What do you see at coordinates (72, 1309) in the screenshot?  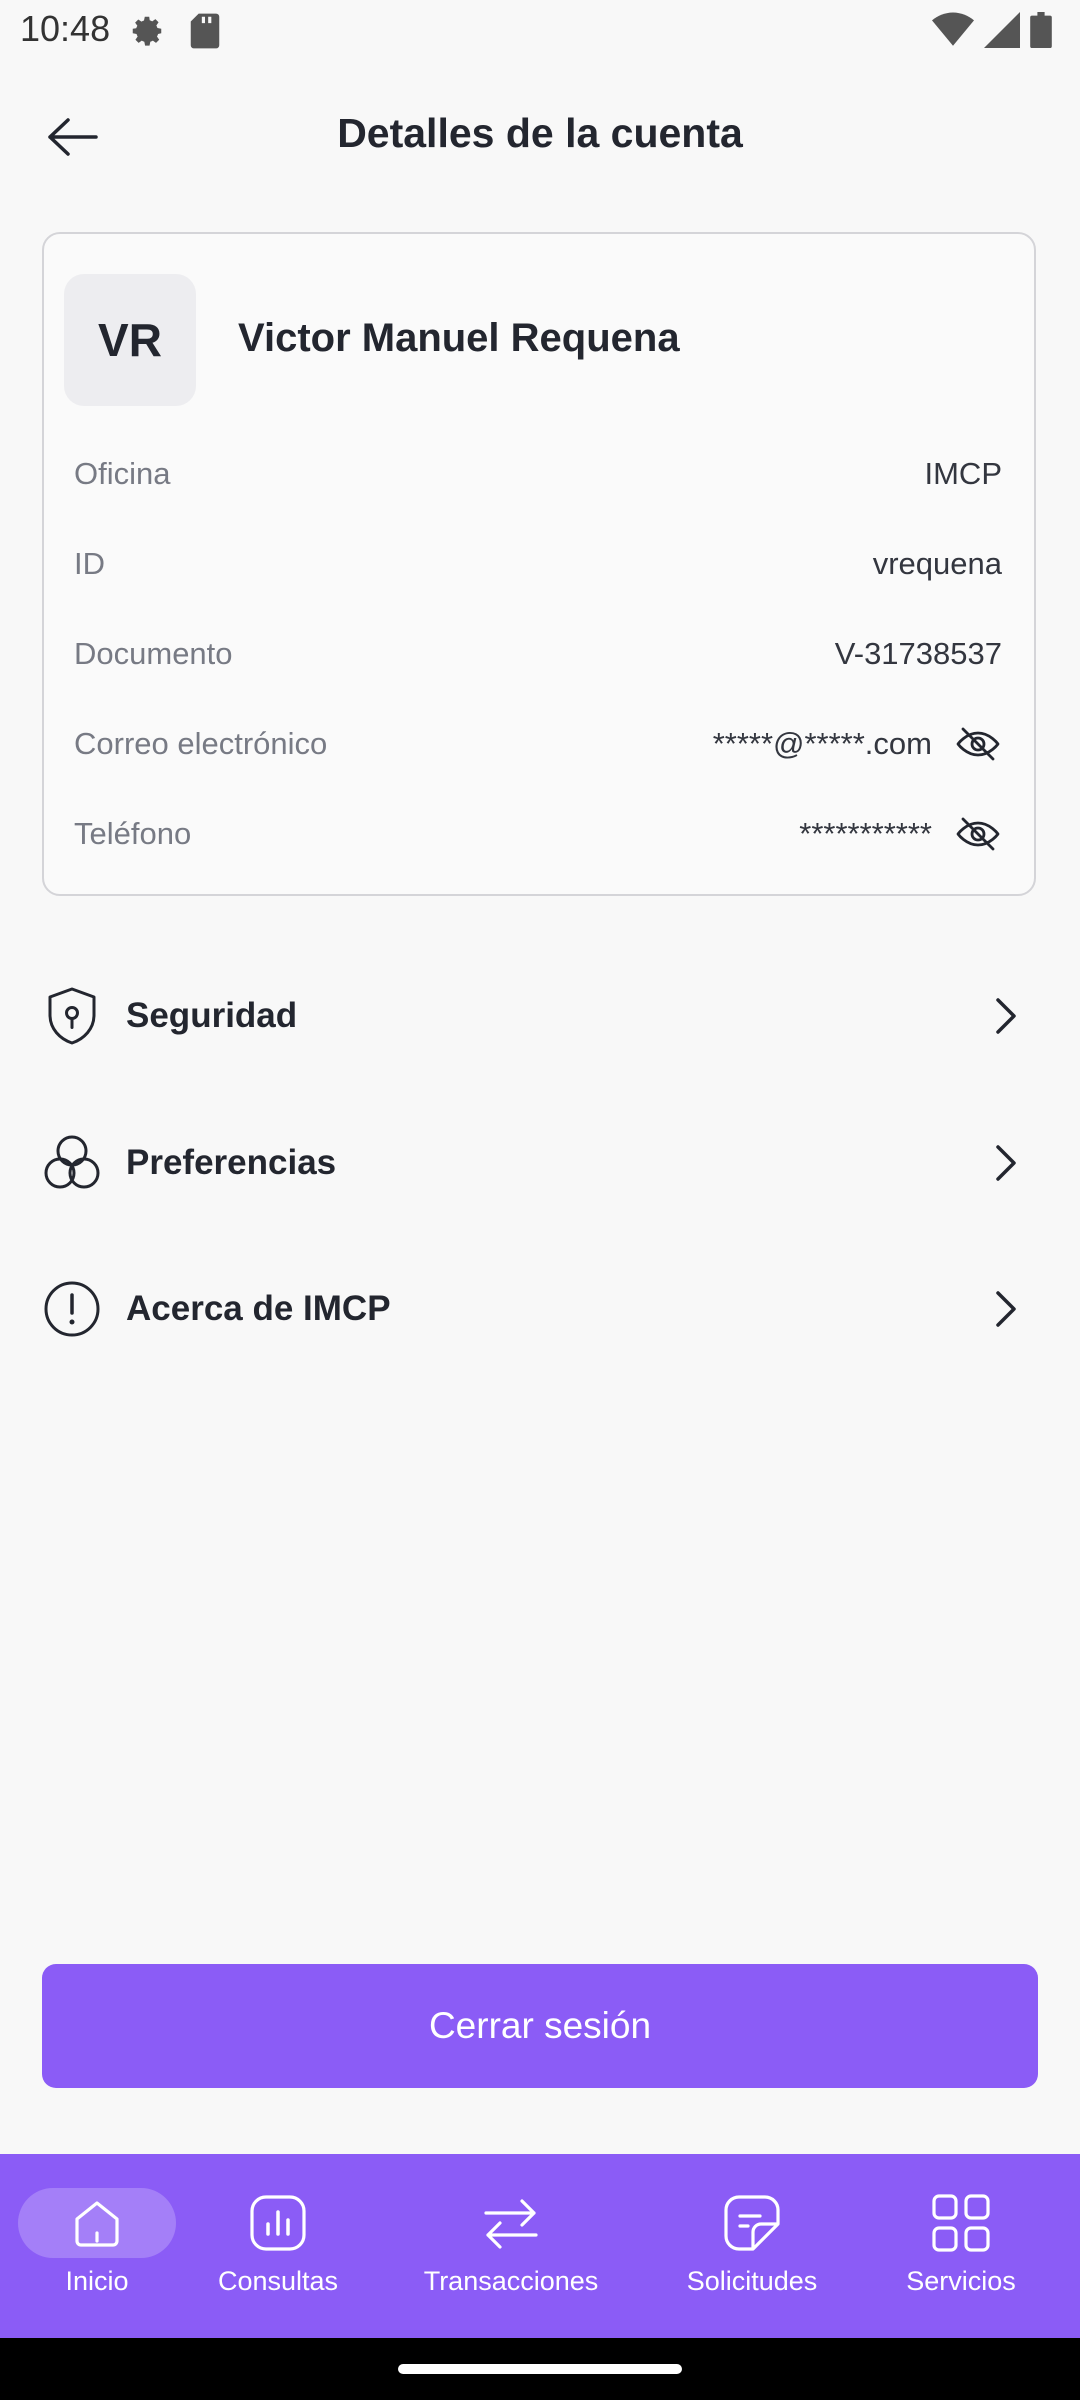 I see `info-circle-icon` at bounding box center [72, 1309].